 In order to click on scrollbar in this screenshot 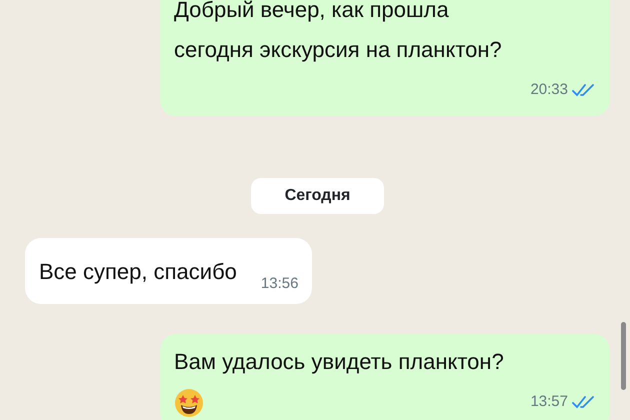, I will do `click(623, 356)`.